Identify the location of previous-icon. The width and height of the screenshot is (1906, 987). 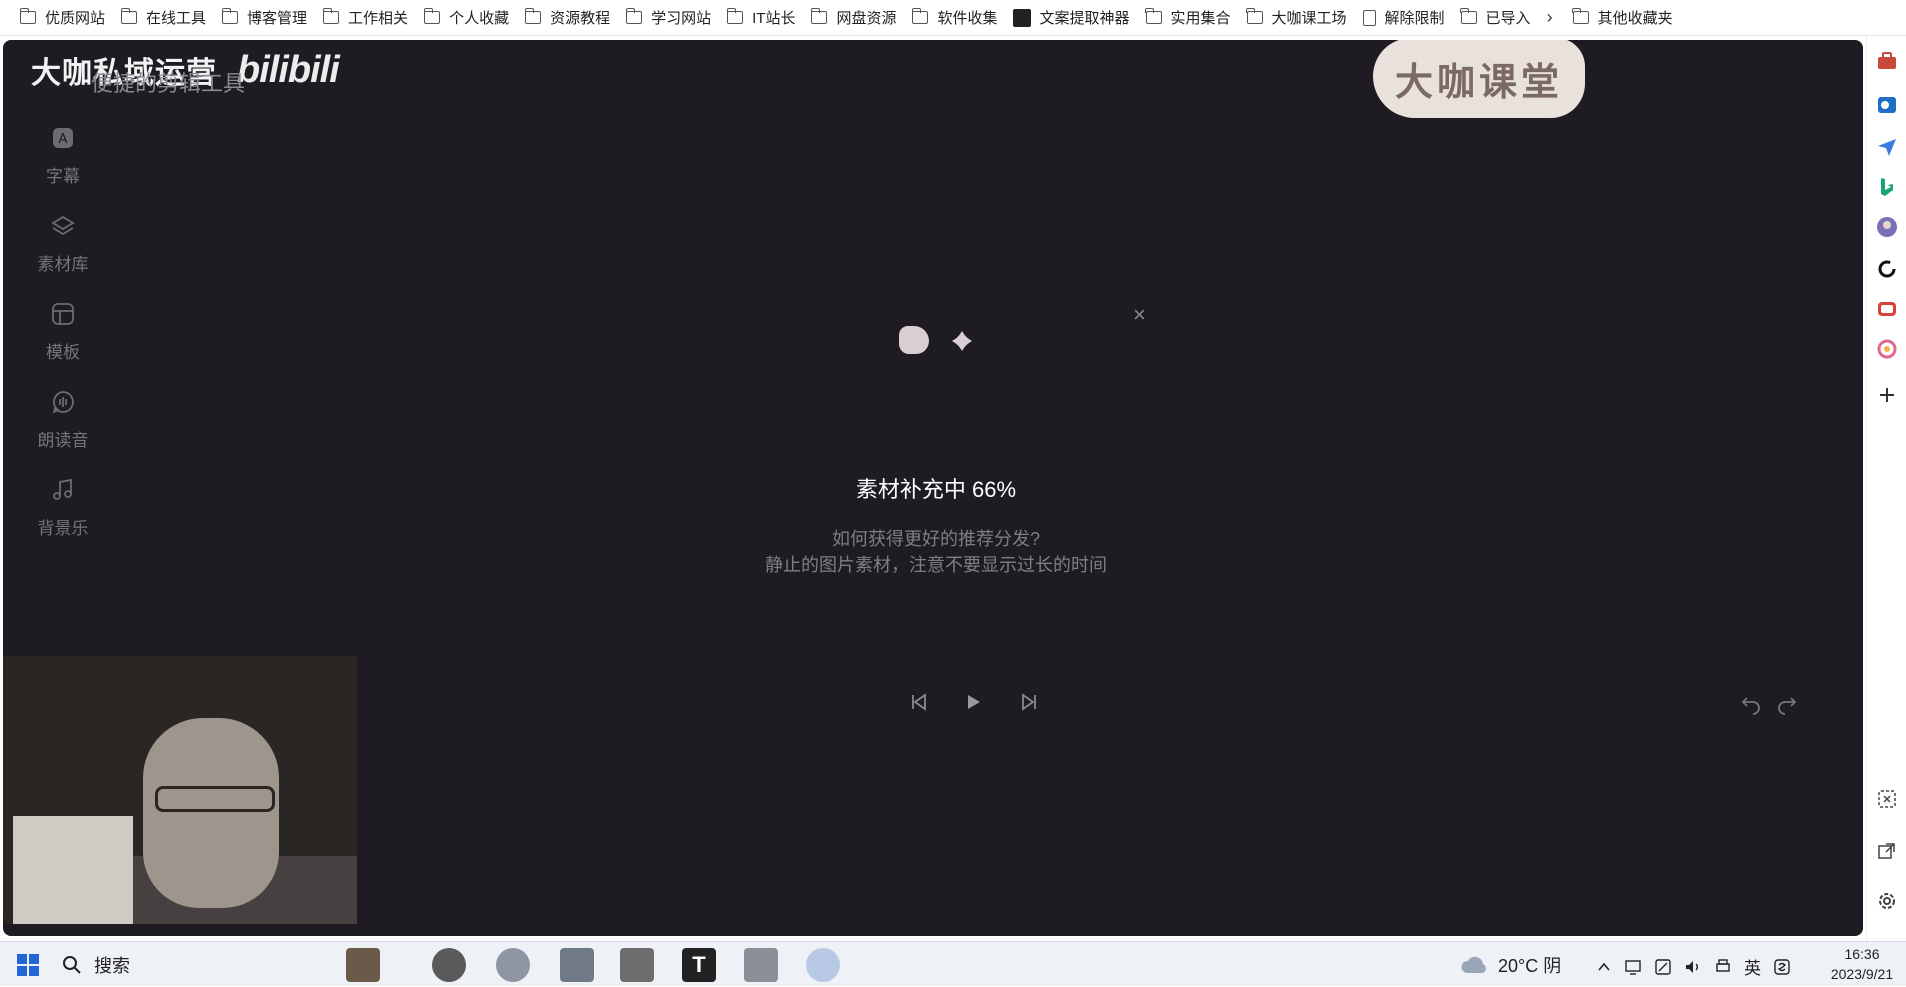
(919, 702).